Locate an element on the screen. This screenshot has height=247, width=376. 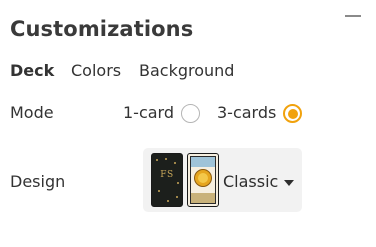
card-back-thumbnail: FS is located at coordinates (167, 180).